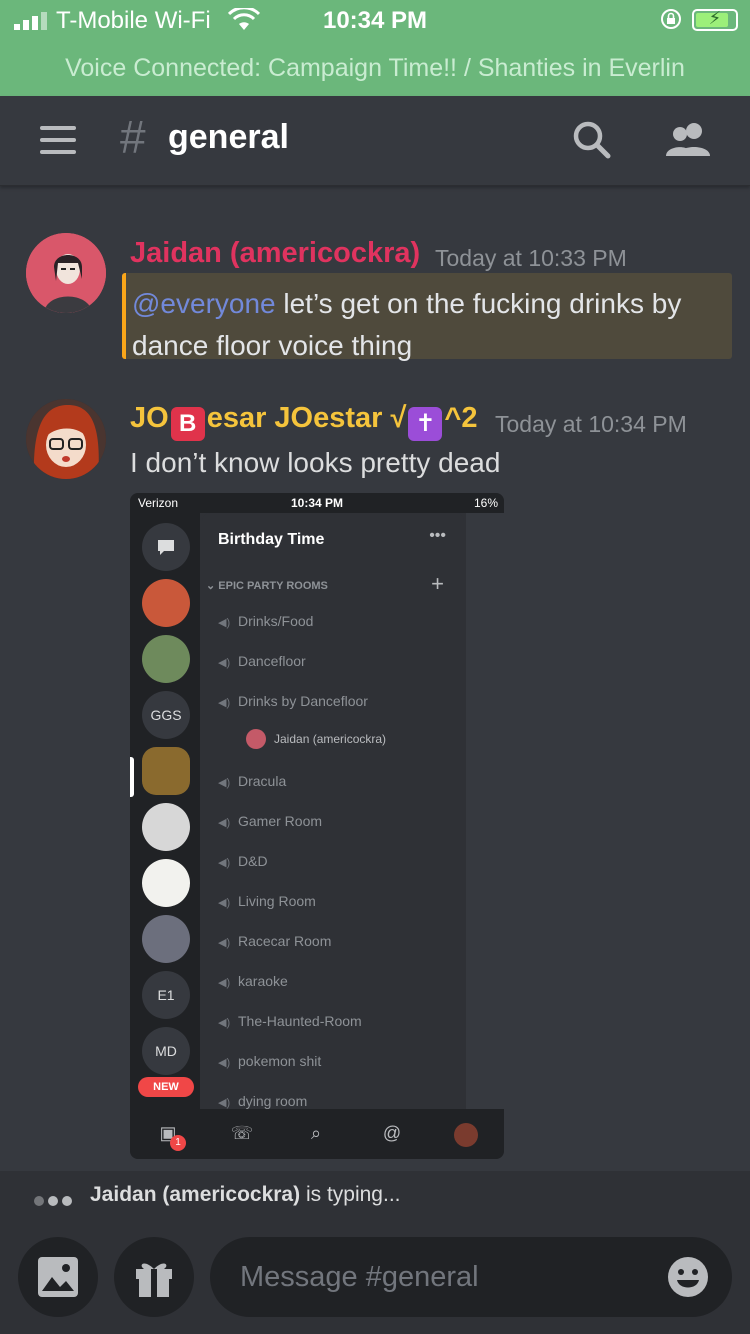 This screenshot has height=1334, width=750. I want to click on connected-user: Jaidan (americockra), so click(316, 739).